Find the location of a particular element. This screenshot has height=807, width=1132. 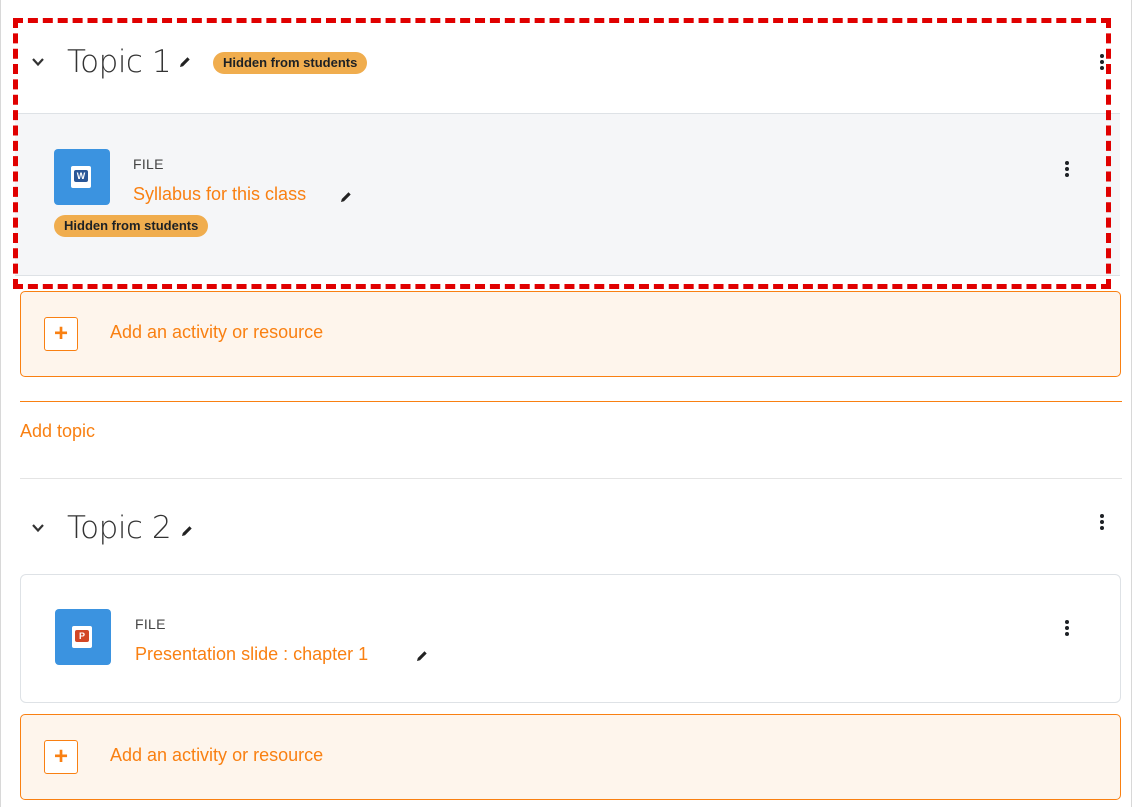

activity-name-link: Syllabus for this class is located at coordinates (219, 194).